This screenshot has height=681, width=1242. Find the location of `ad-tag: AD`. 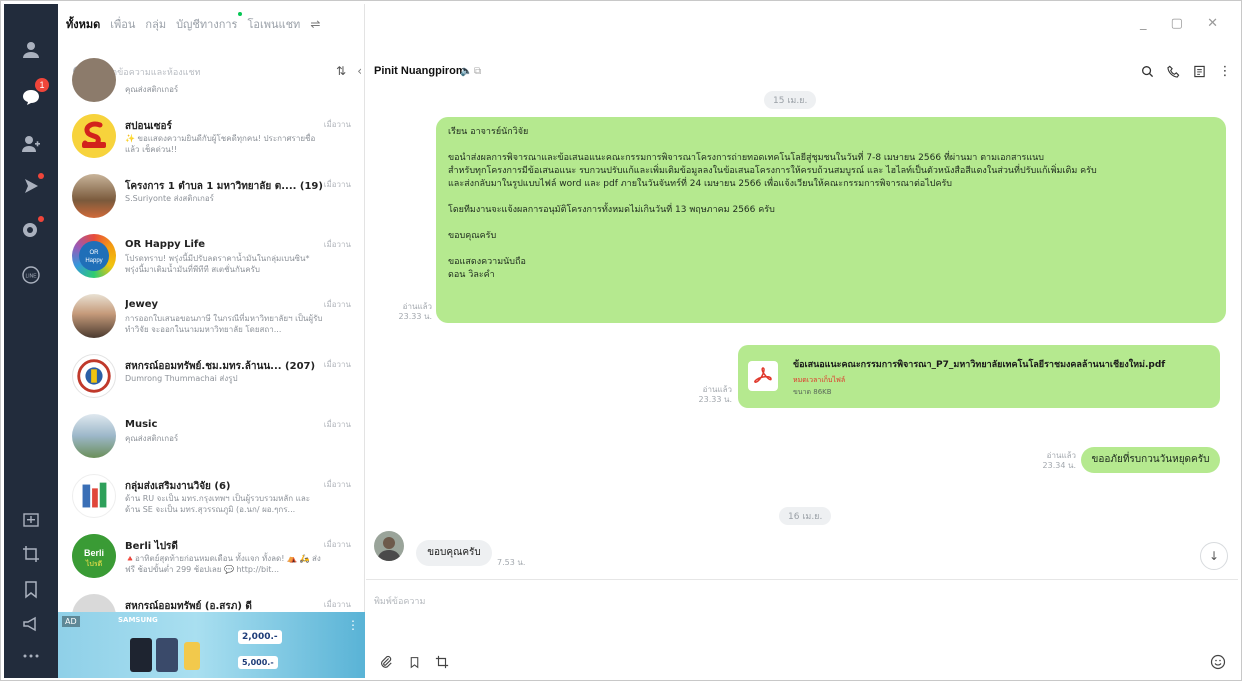

ad-tag: AD is located at coordinates (71, 621).